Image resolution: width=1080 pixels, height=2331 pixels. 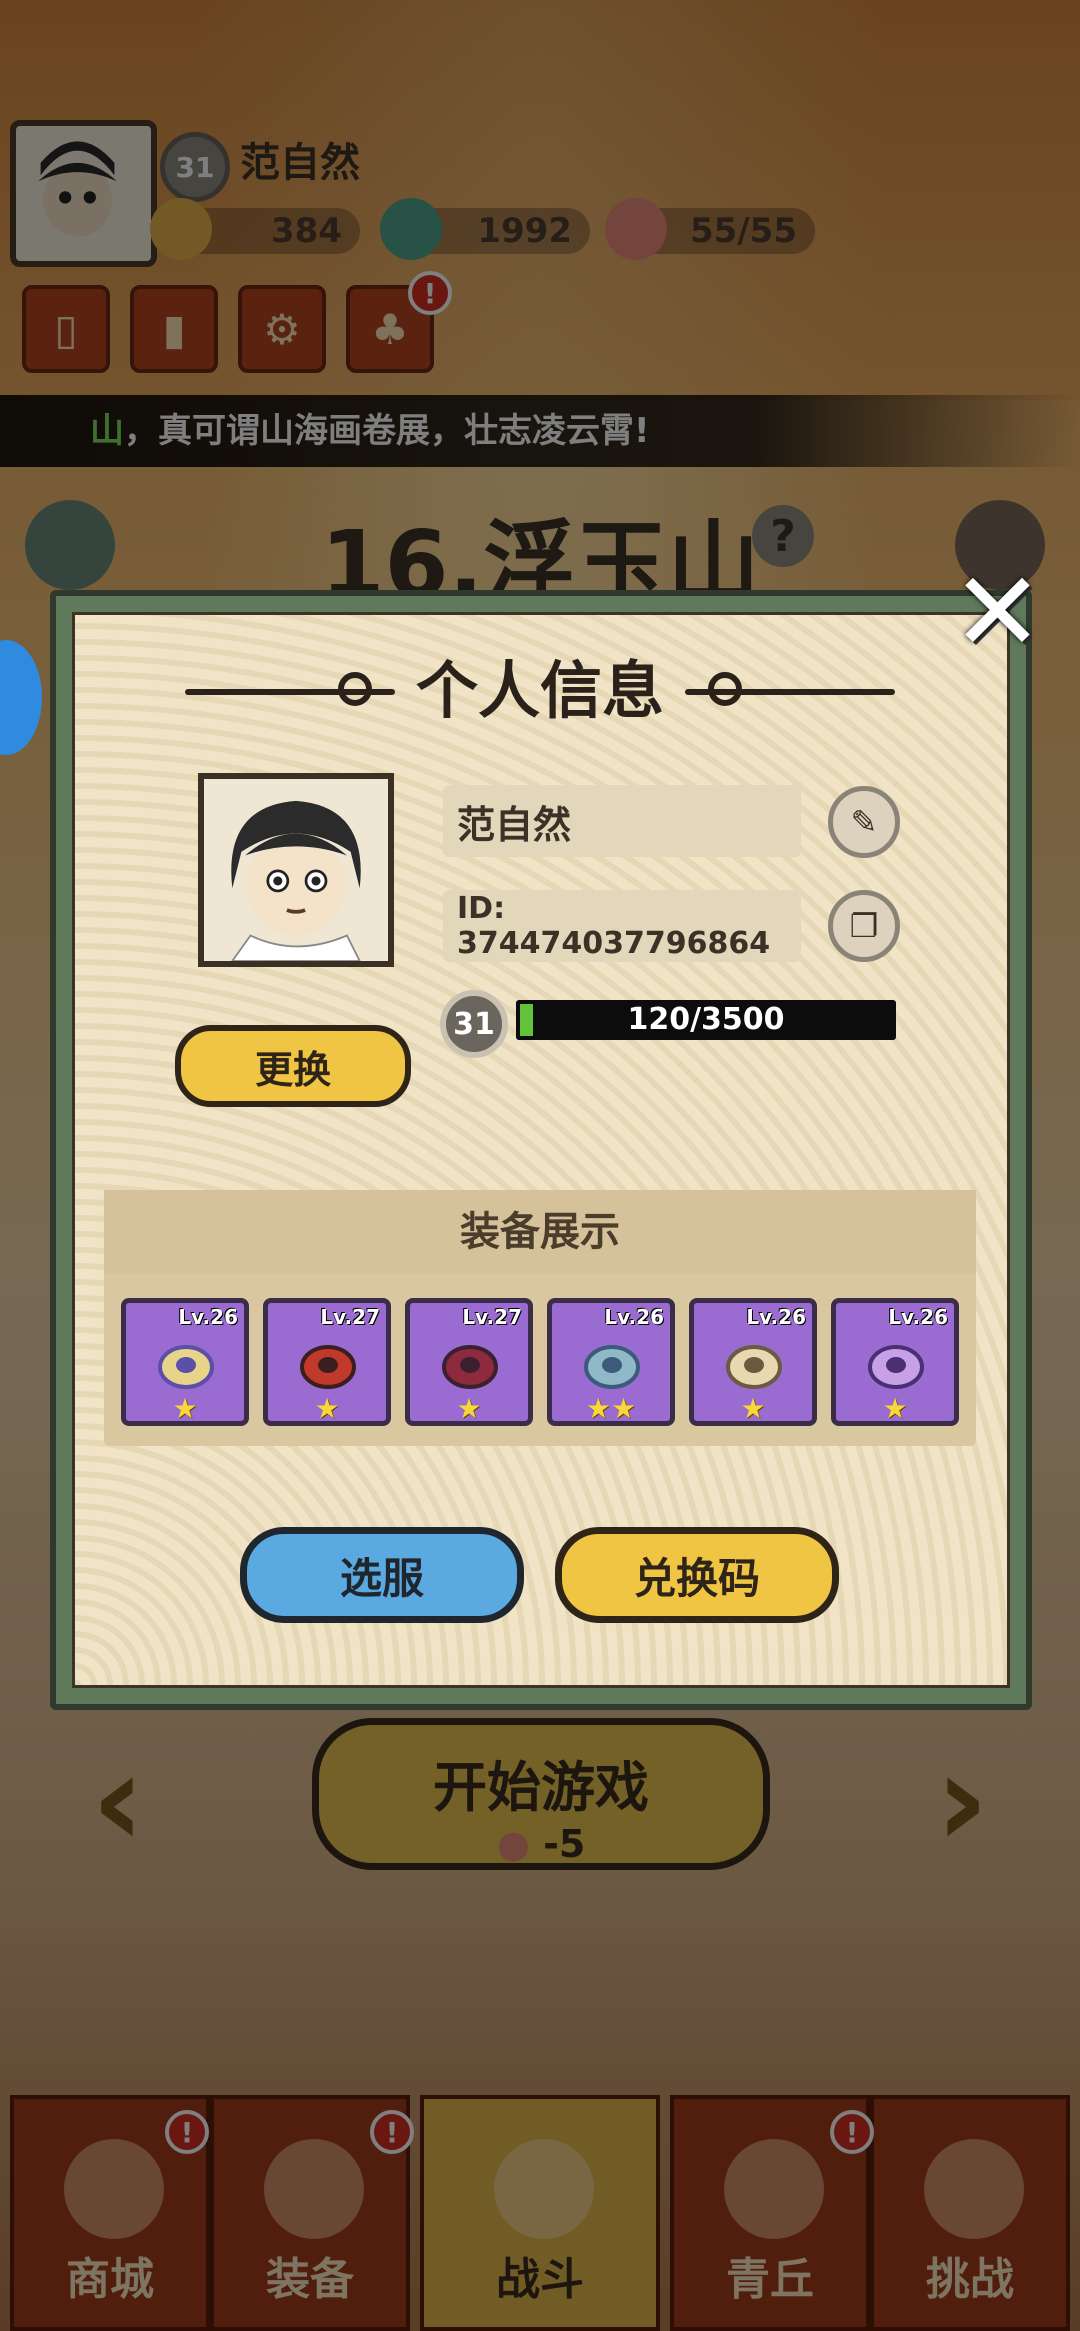 I want to click on xp-progress-bar: 120/3500, so click(x=706, y=1020).